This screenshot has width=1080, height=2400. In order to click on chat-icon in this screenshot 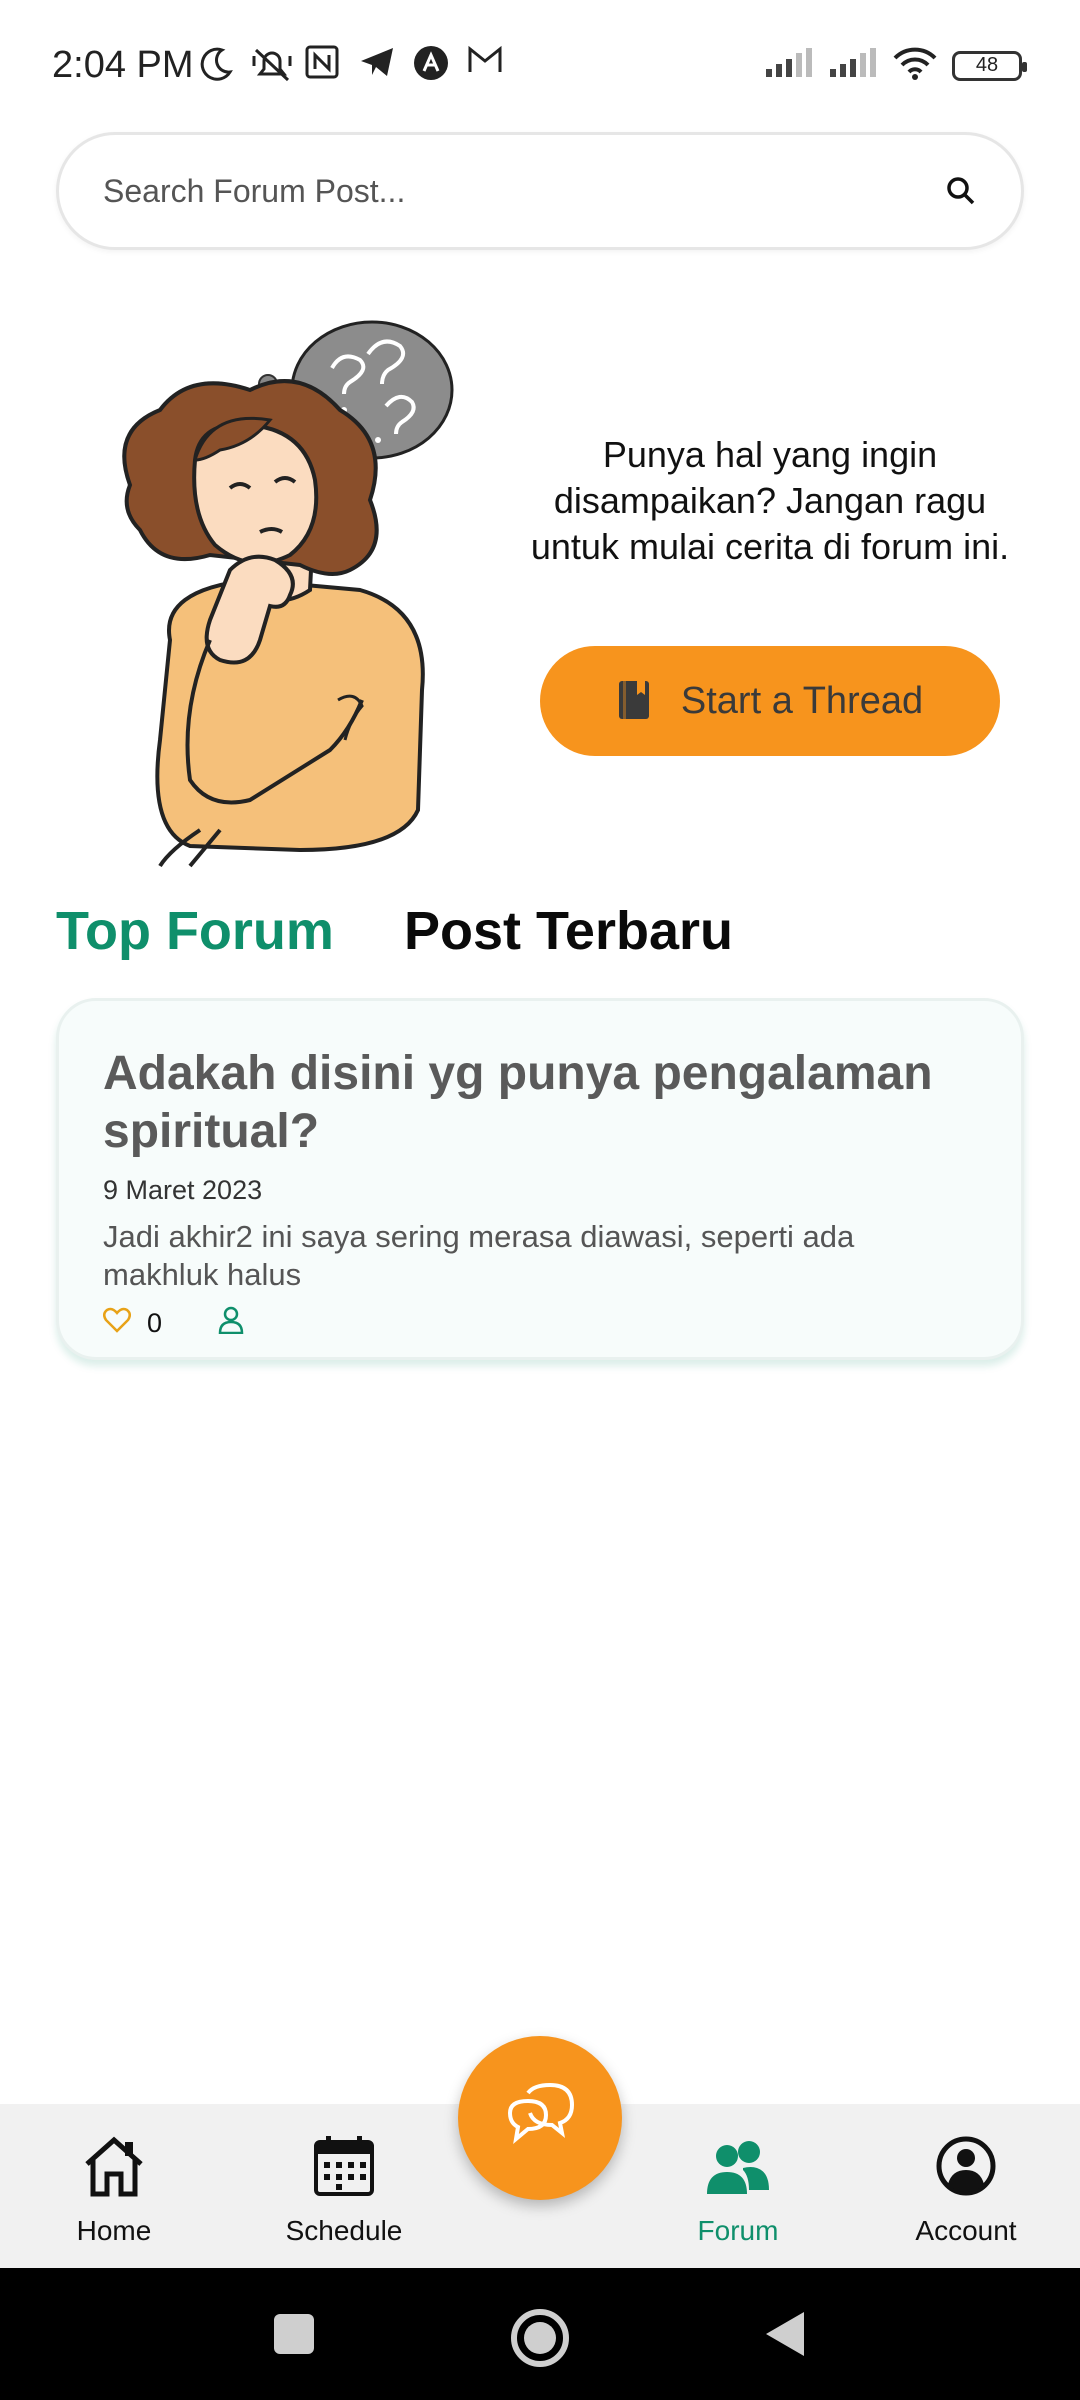, I will do `click(540, 2118)`.